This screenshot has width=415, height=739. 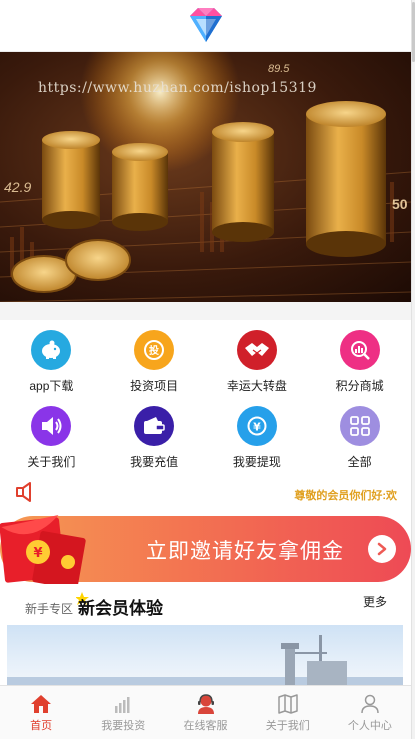 I want to click on menu-item-invest-projects: 投 投资项目, so click(x=154, y=368).